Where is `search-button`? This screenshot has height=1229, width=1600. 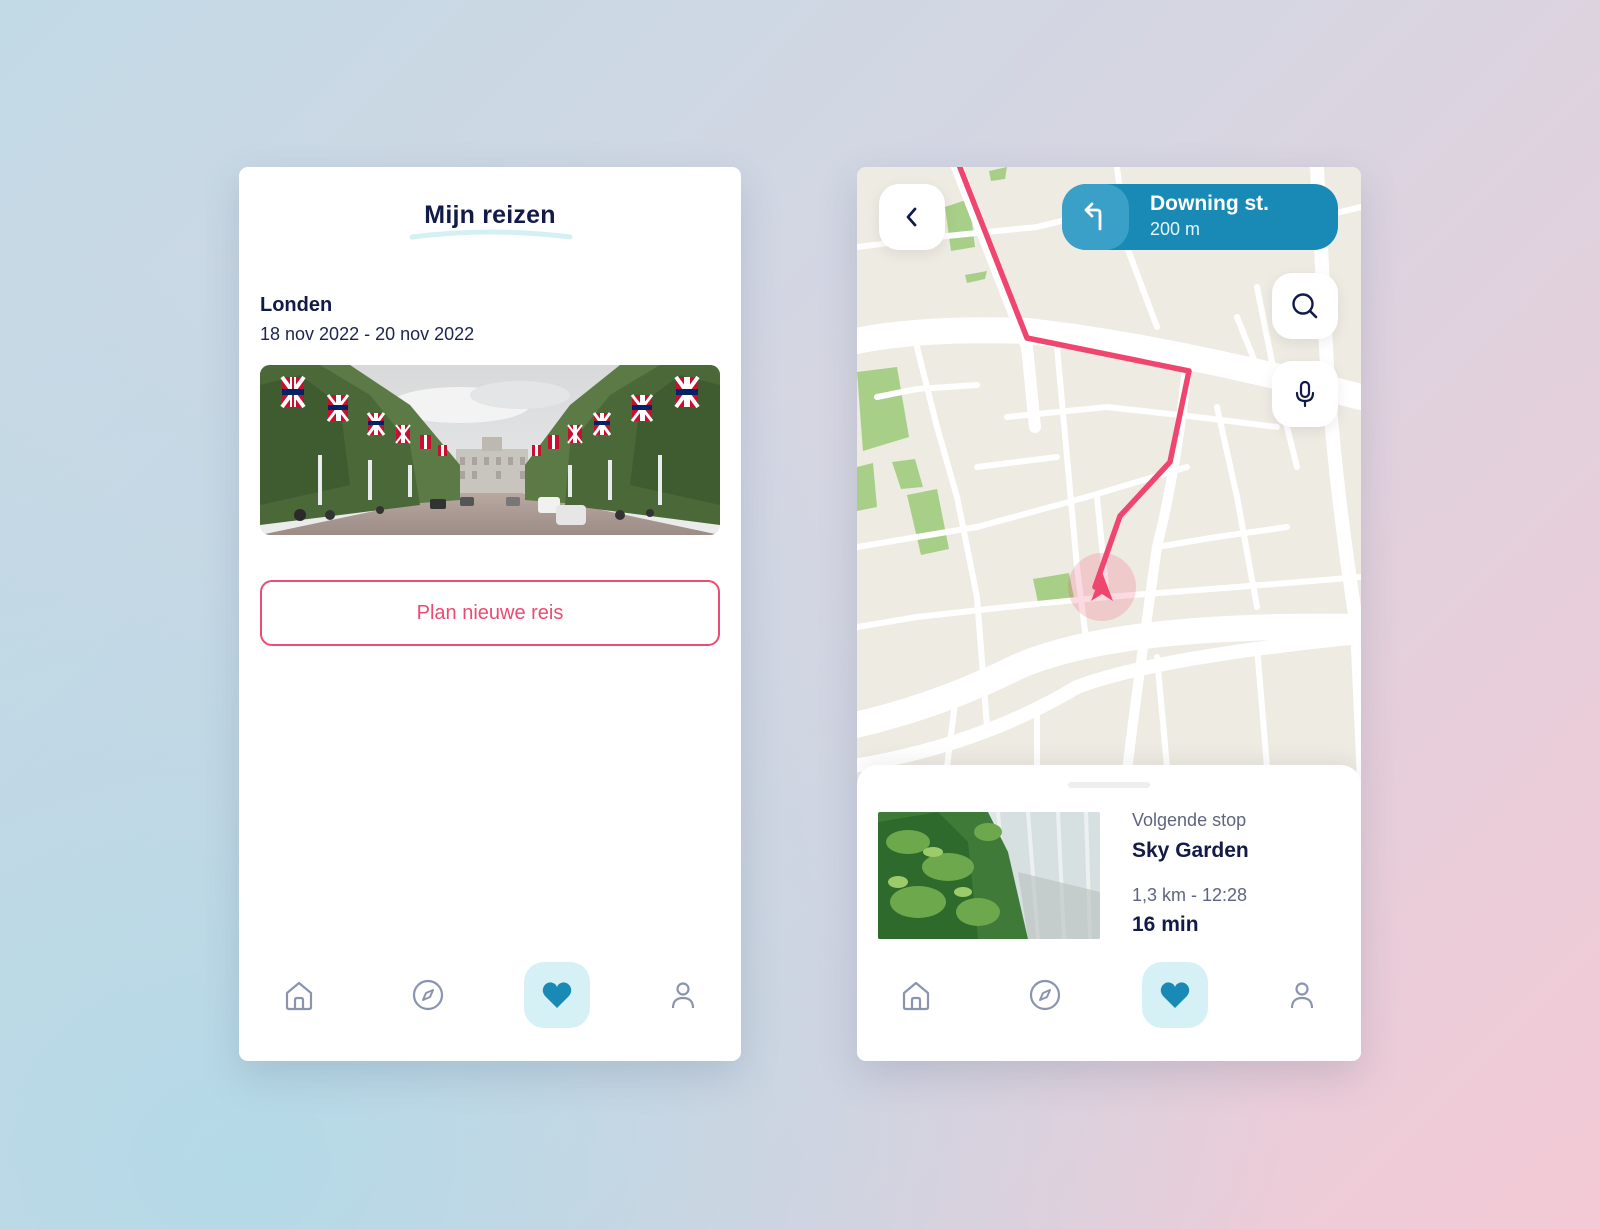
search-button is located at coordinates (1305, 306).